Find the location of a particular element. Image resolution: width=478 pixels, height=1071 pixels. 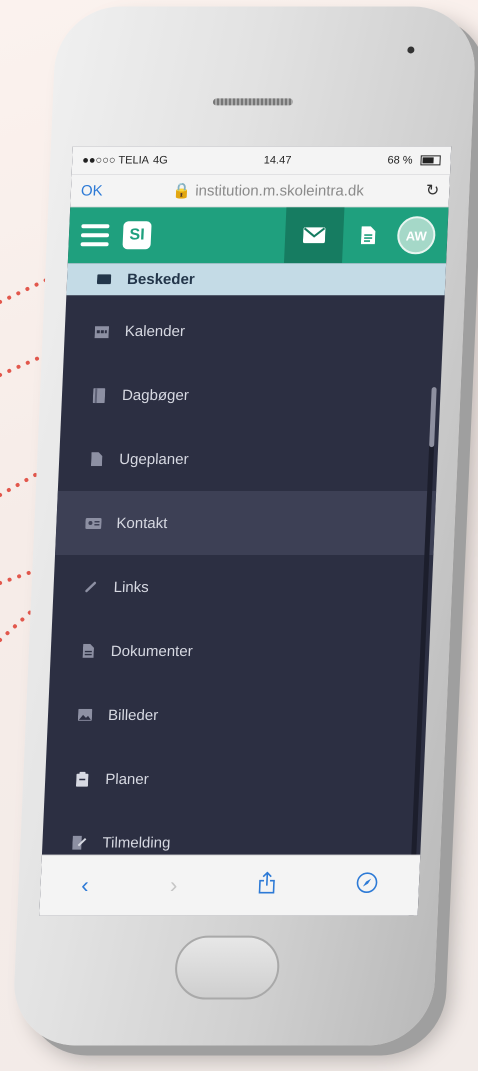

browser-url-bar: OK 🔒 institution.m.skoleintra.dk ↻ is located at coordinates (260, 191).